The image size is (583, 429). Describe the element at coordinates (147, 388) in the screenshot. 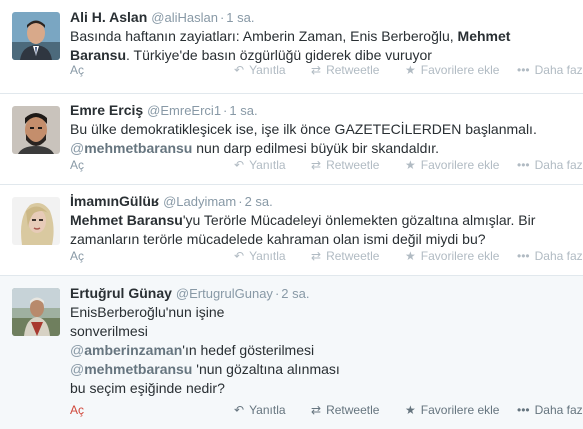

I see `text-span: bu seçim eşiğinde nedir?` at that location.